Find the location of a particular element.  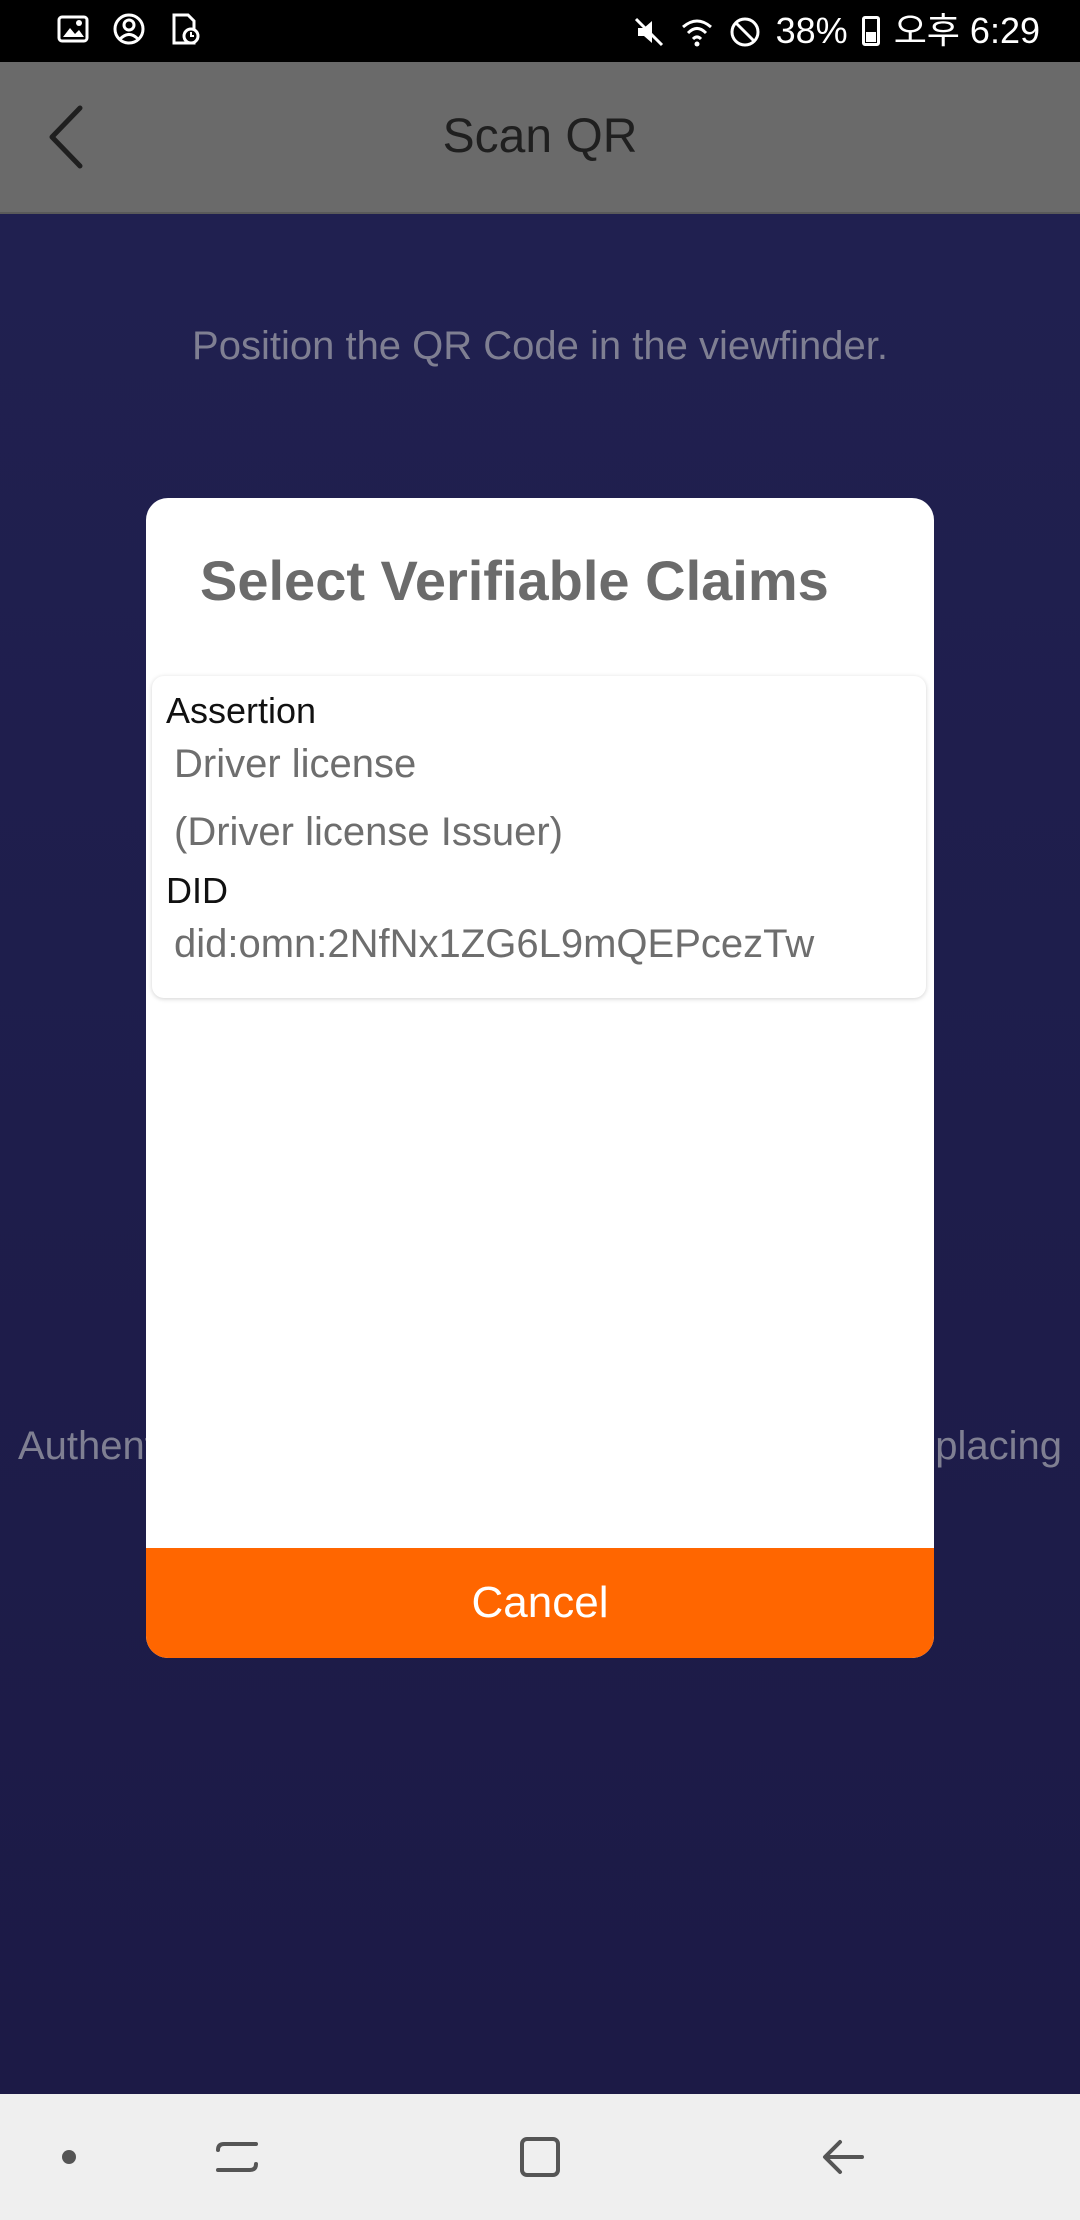

app-bar: Scan QR is located at coordinates (540, 138).